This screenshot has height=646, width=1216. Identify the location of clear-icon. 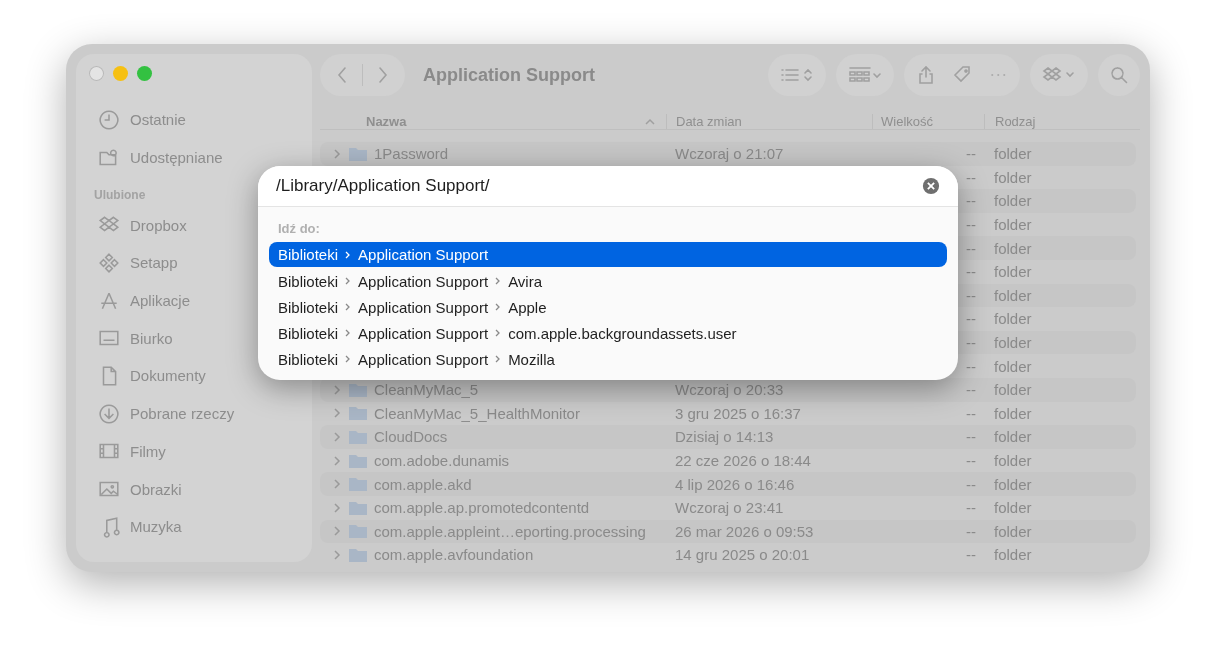
(931, 186).